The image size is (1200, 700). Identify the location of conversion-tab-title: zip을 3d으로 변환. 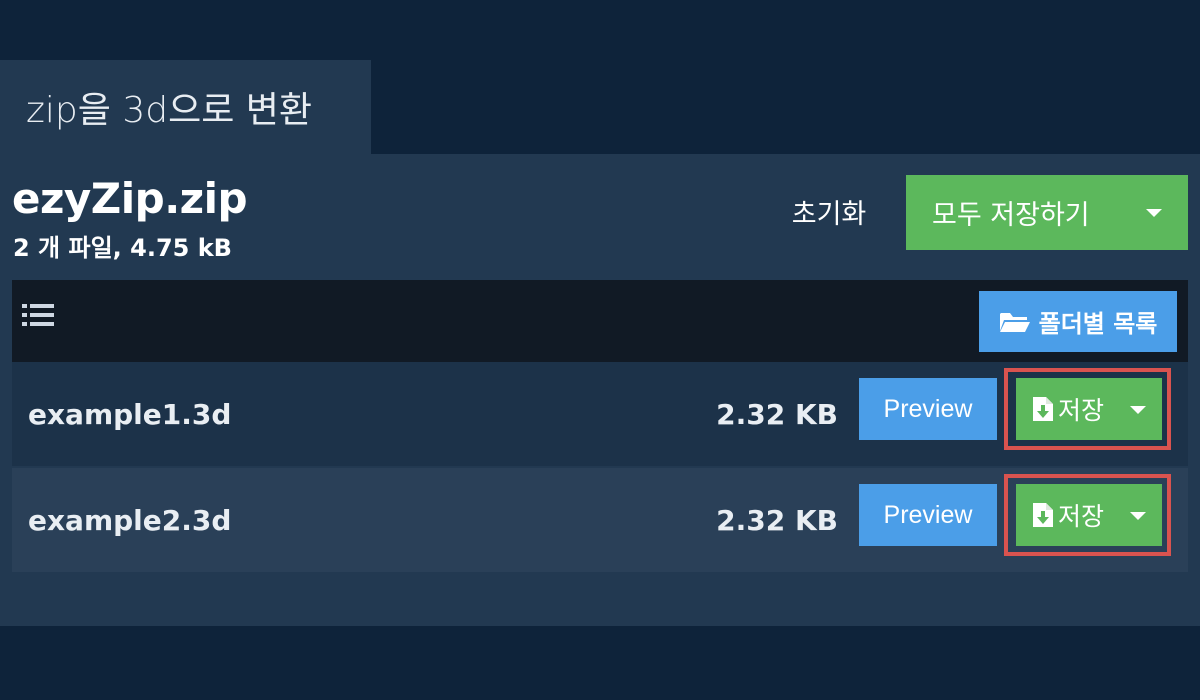
(169, 110).